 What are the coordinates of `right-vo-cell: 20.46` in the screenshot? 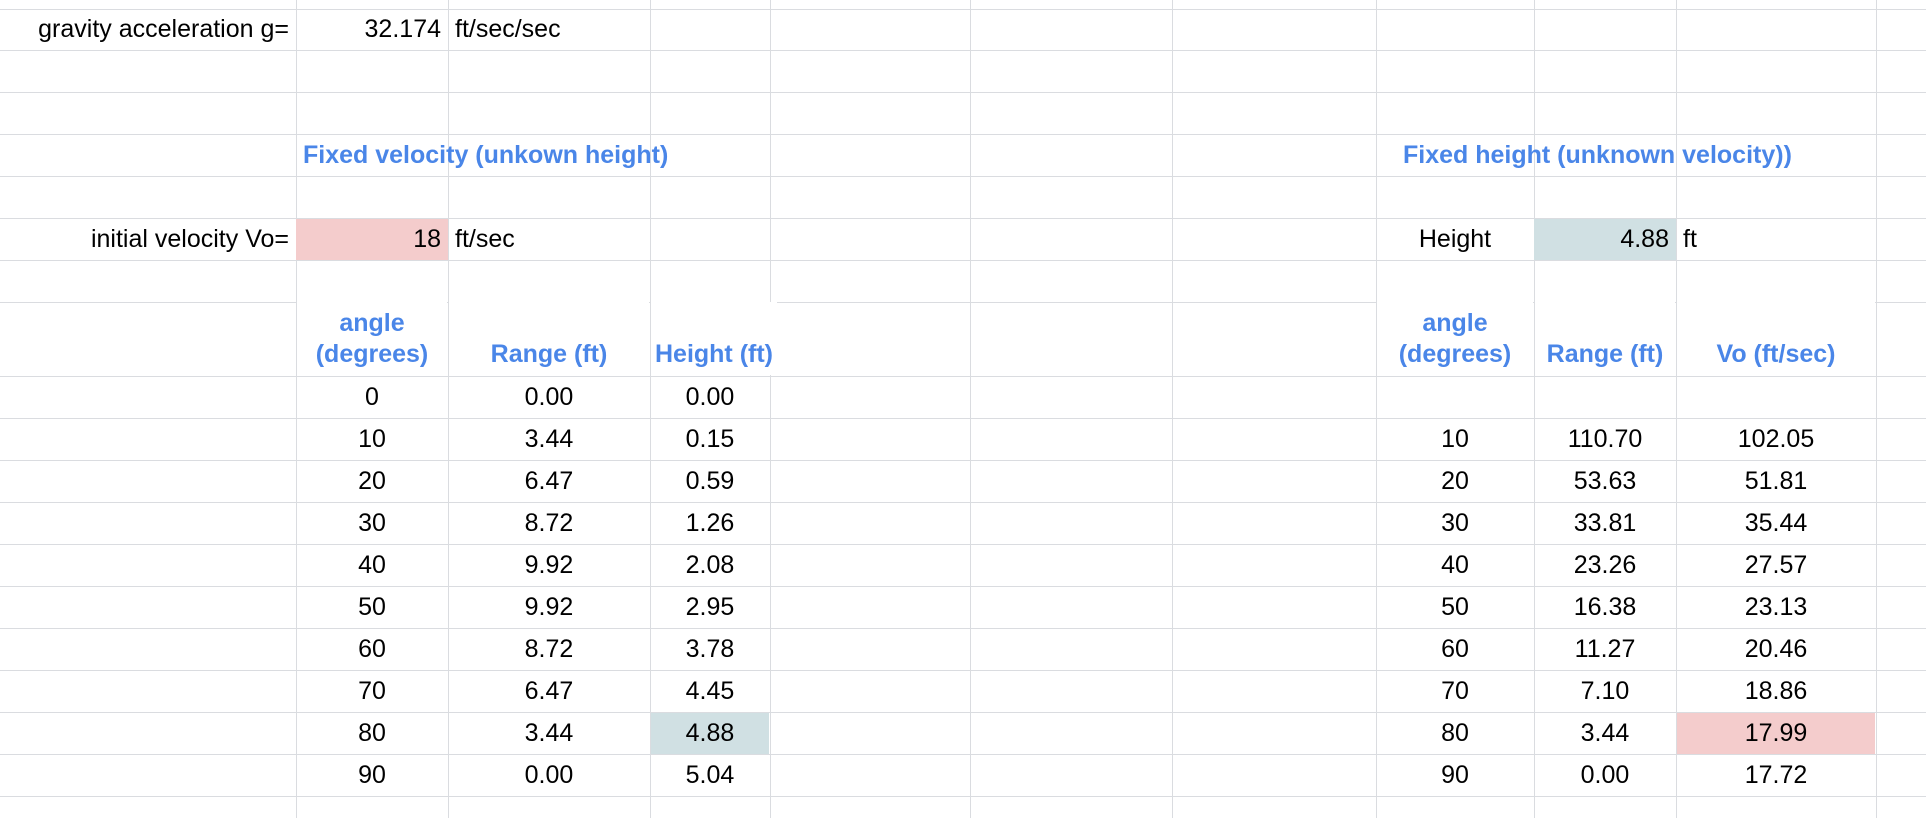 It's located at (1776, 649).